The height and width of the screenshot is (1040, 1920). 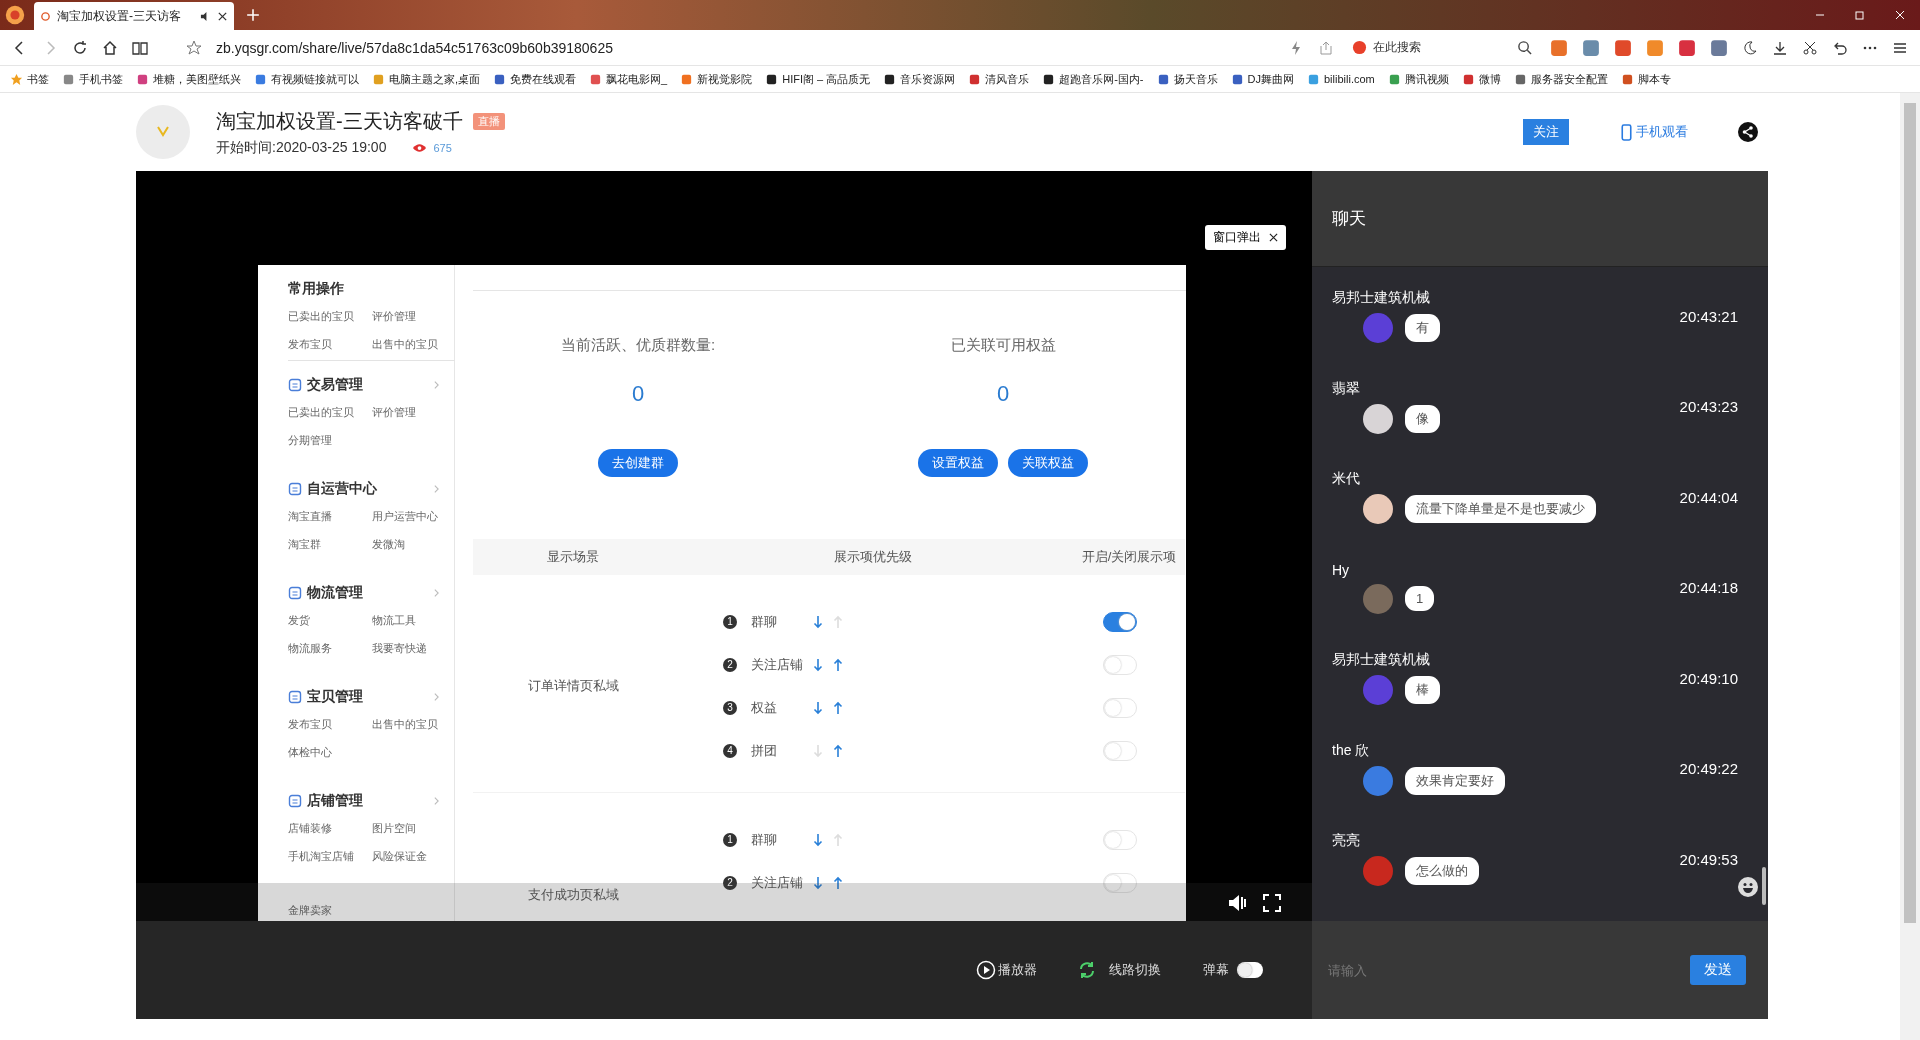 What do you see at coordinates (919, 79) in the screenshot?
I see `bookmark-link: 音乐资源网` at bounding box center [919, 79].